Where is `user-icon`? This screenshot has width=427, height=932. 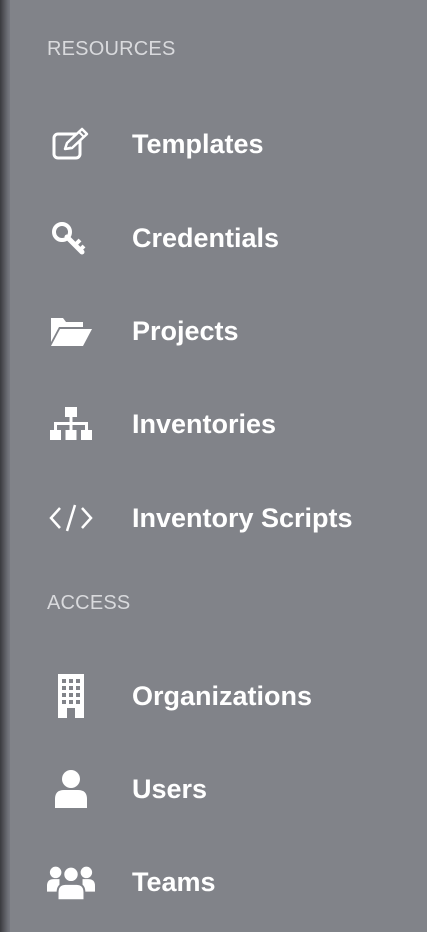 user-icon is located at coordinates (71, 789).